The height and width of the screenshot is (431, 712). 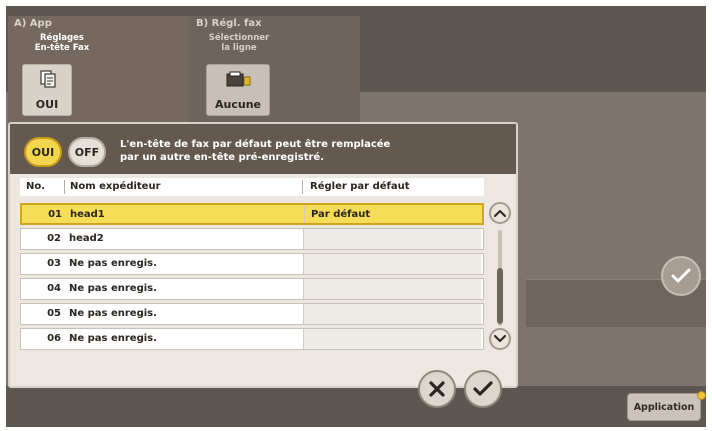 I want to click on tile-a-label: OUI, so click(x=47, y=104).